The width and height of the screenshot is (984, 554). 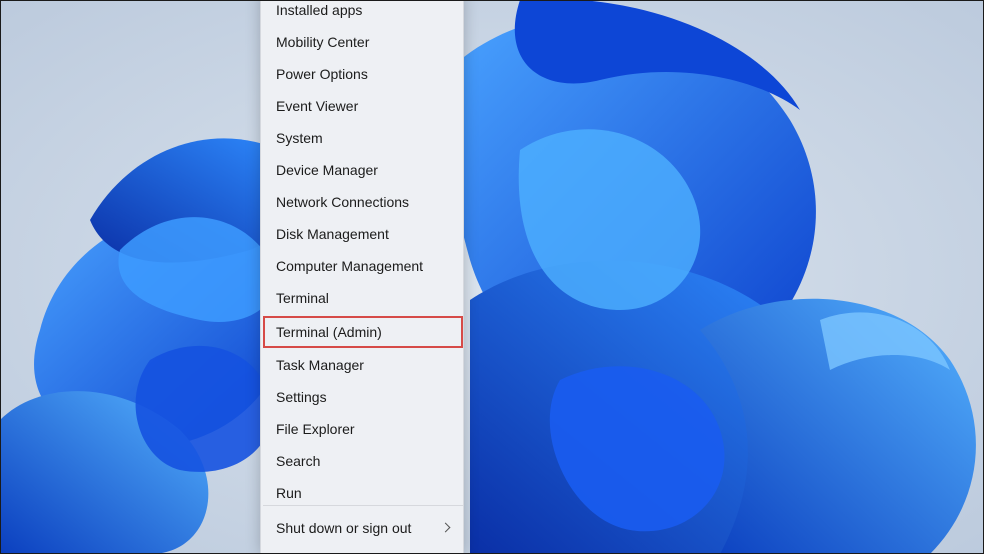 I want to click on menu-item-terminal-admin: Terminal (Admin), so click(x=363, y=332).